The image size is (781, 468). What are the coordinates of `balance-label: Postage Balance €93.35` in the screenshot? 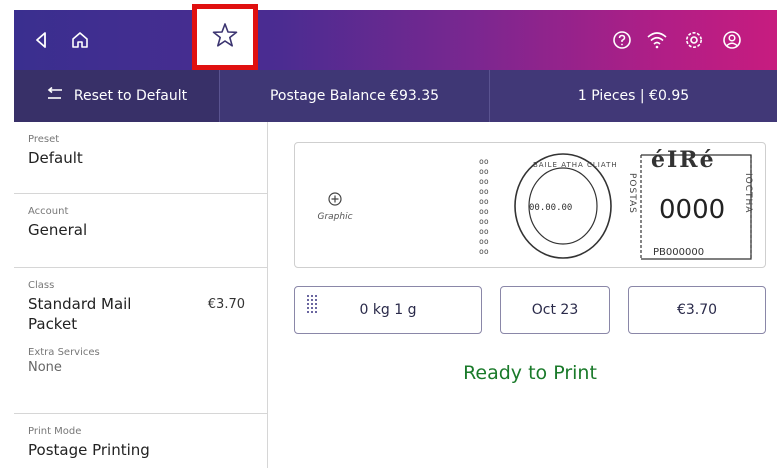 It's located at (354, 96).